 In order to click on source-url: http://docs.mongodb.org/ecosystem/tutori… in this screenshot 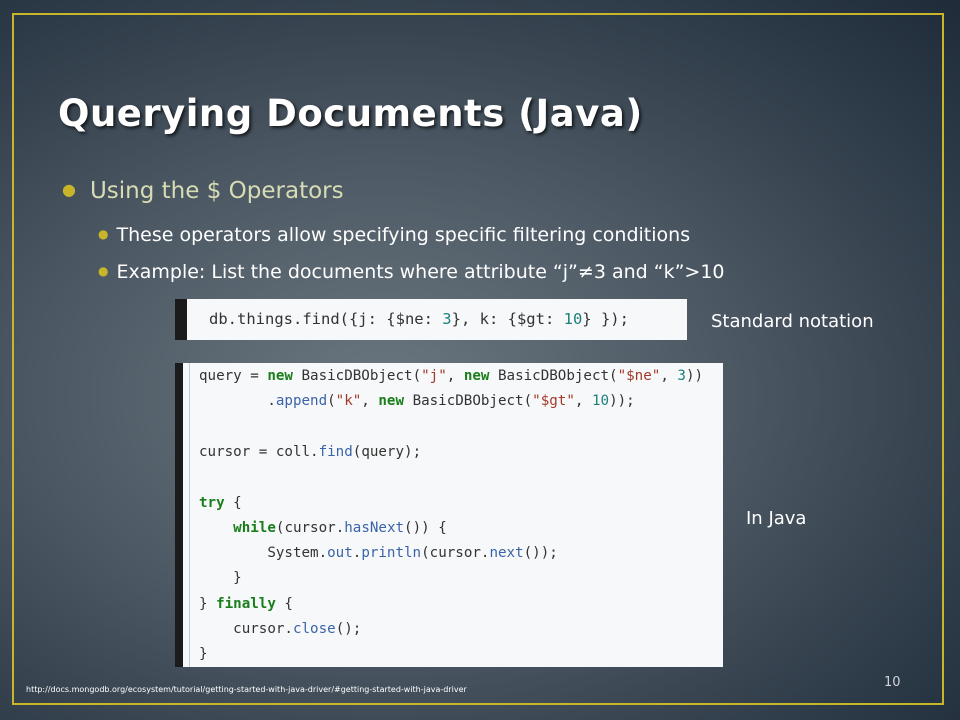, I will do `click(246, 689)`.